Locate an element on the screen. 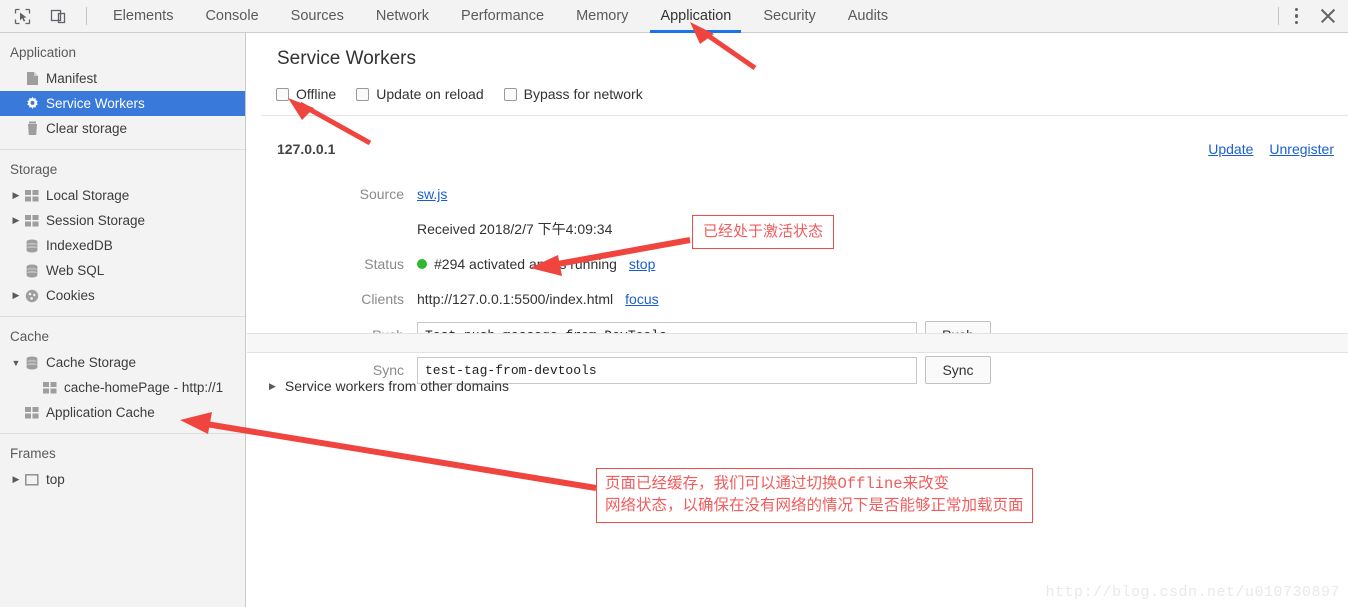 The width and height of the screenshot is (1348, 607). status-value: #294 activated and is running stop is located at coordinates (536, 264).